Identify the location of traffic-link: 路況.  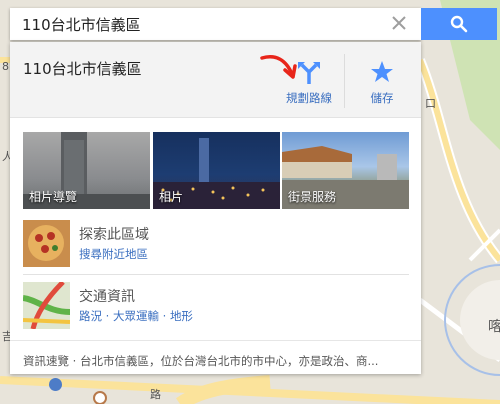
(90, 316).